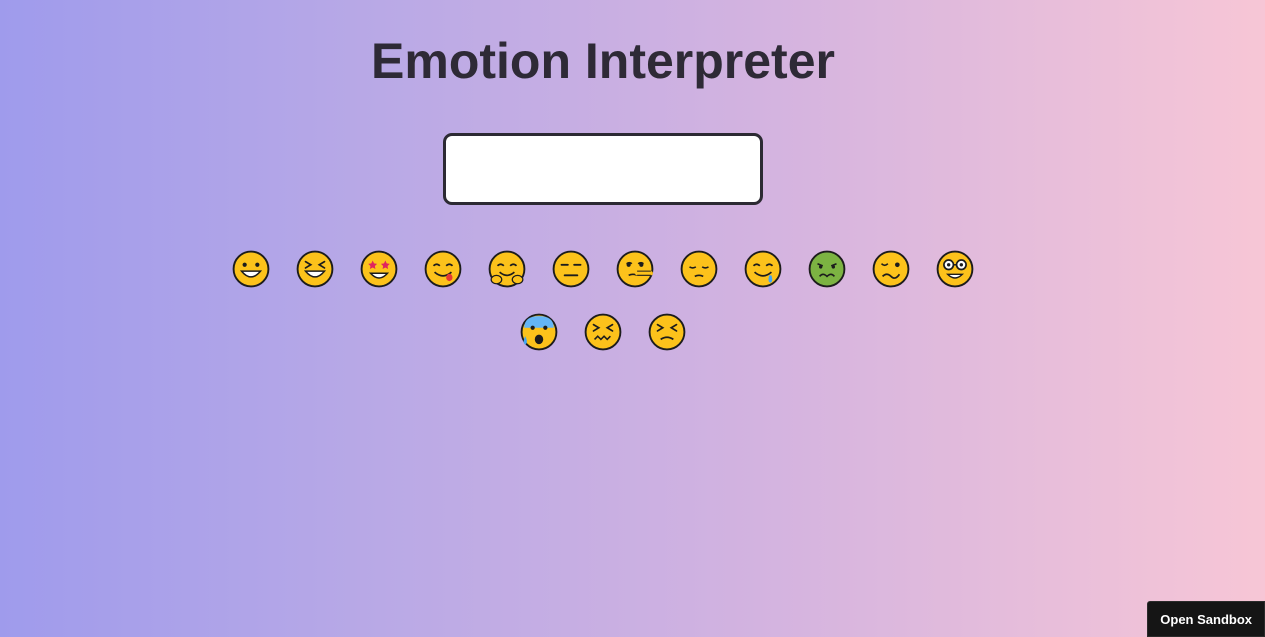 This screenshot has height=637, width=1265. What do you see at coordinates (667, 332) in the screenshot?
I see `persevering-face-icon` at bounding box center [667, 332].